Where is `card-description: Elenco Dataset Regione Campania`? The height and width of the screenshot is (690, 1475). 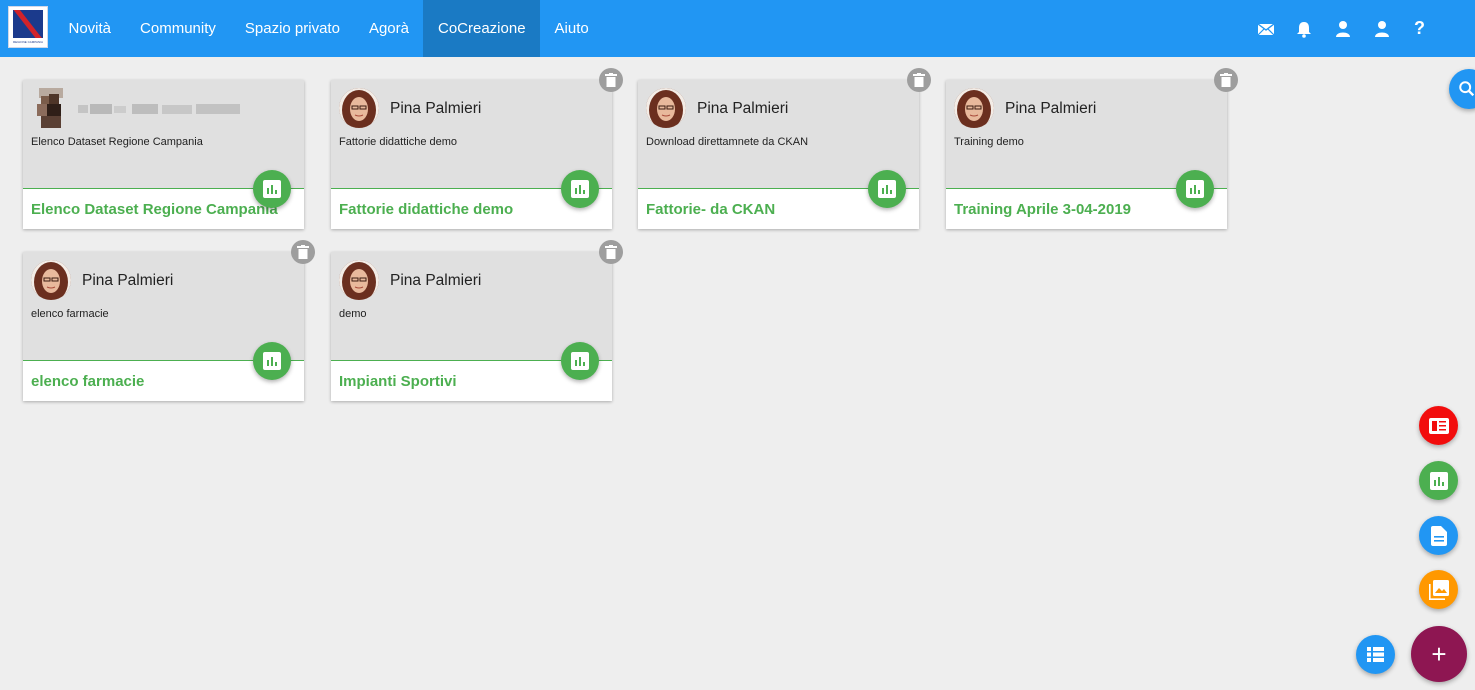 card-description: Elenco Dataset Regione Campania is located at coordinates (117, 142).